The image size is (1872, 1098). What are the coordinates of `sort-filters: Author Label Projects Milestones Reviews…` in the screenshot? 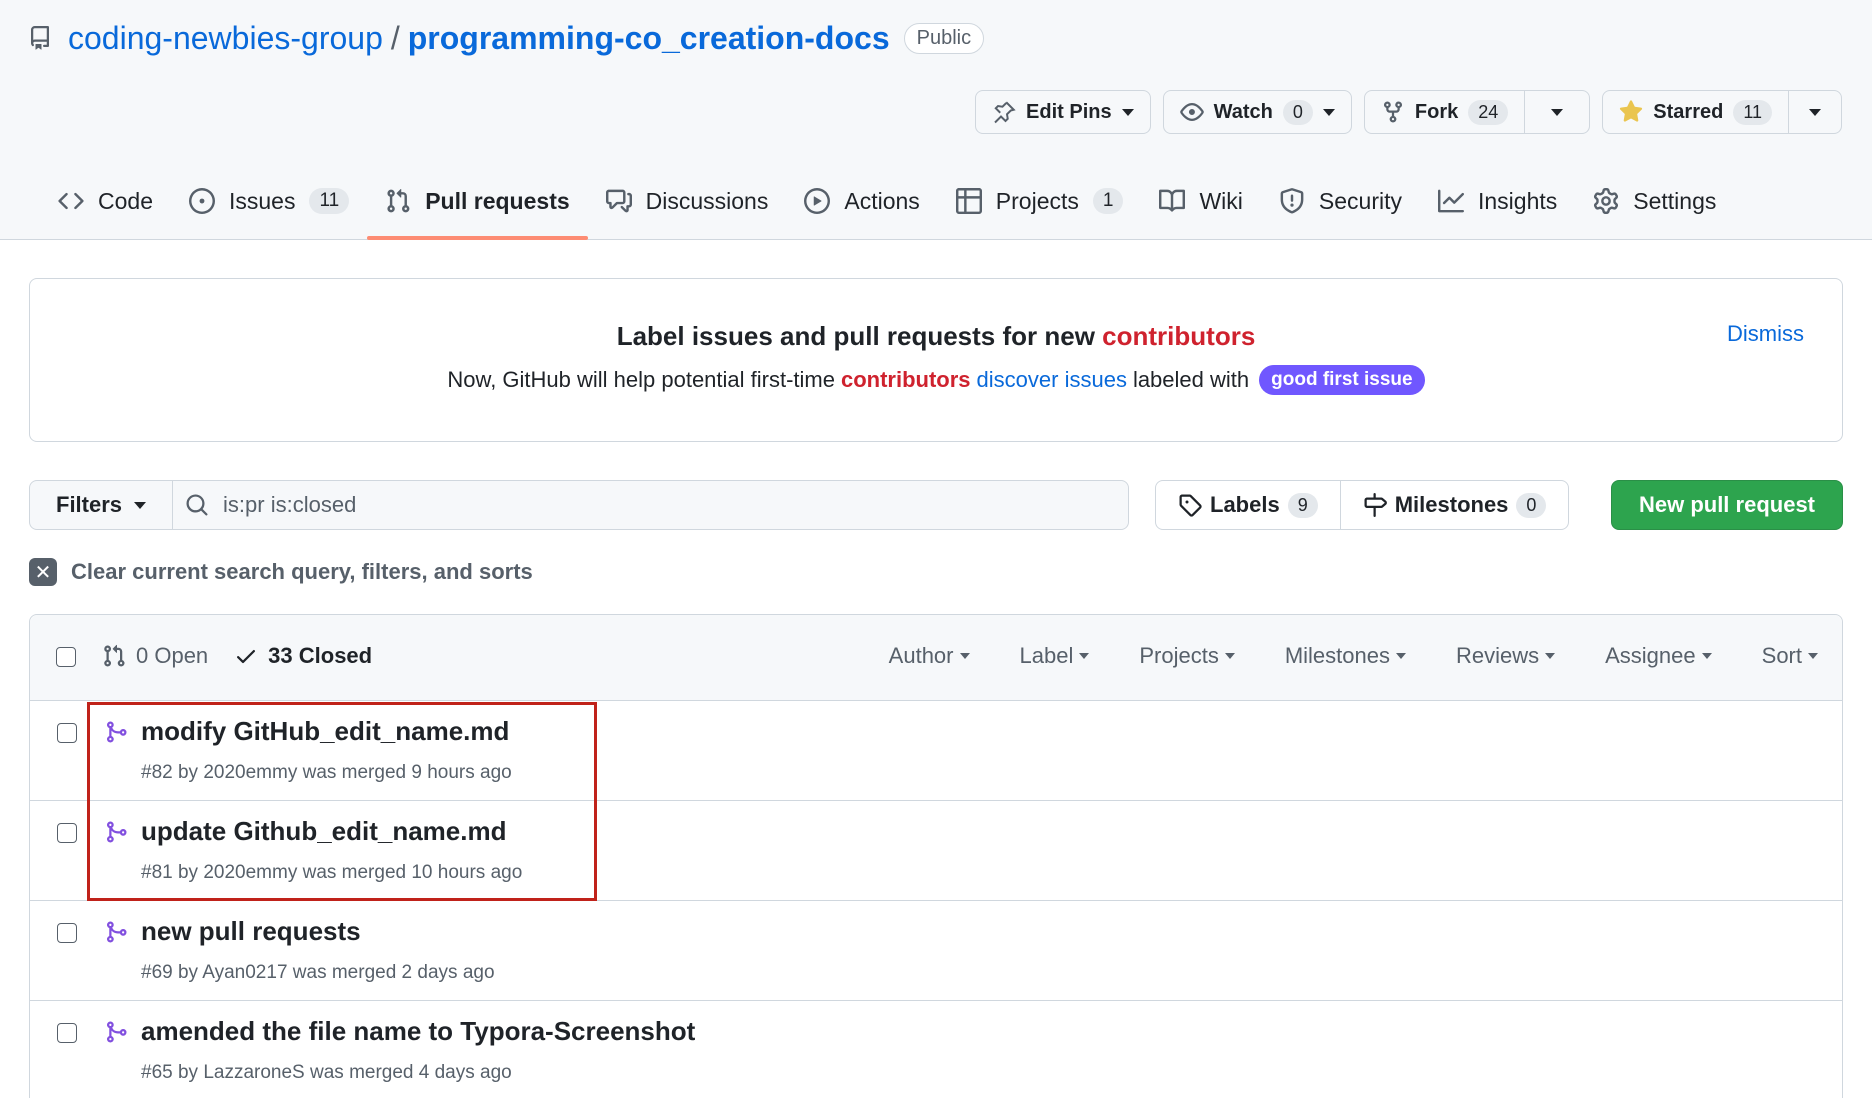 It's located at (1353, 656).